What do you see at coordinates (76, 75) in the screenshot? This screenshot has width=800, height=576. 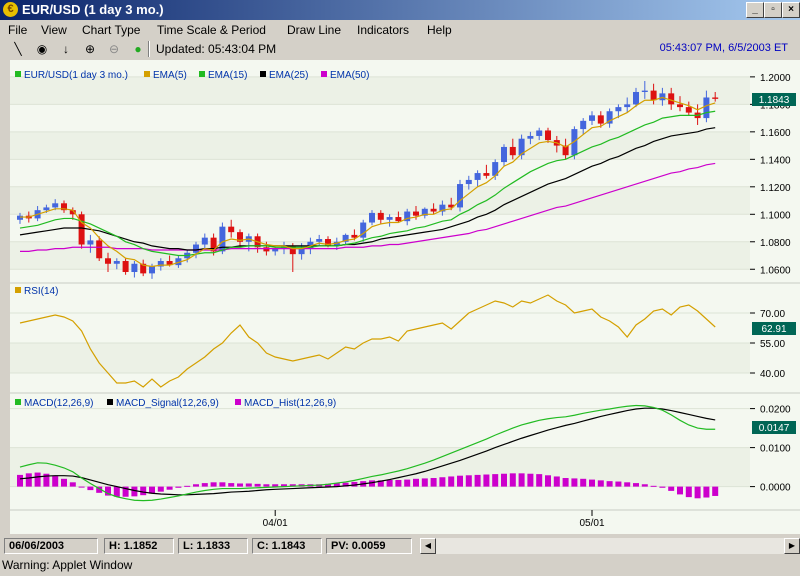 I see `legend-price: EUR/USD(1 day 3 mo.)` at bounding box center [76, 75].